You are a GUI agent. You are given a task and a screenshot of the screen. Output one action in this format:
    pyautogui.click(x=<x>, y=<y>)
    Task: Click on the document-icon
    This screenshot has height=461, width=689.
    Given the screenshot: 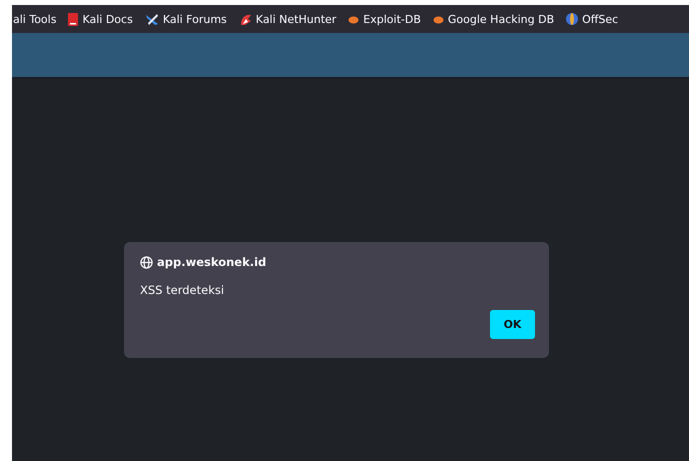 What is the action you would take?
    pyautogui.click(x=73, y=19)
    